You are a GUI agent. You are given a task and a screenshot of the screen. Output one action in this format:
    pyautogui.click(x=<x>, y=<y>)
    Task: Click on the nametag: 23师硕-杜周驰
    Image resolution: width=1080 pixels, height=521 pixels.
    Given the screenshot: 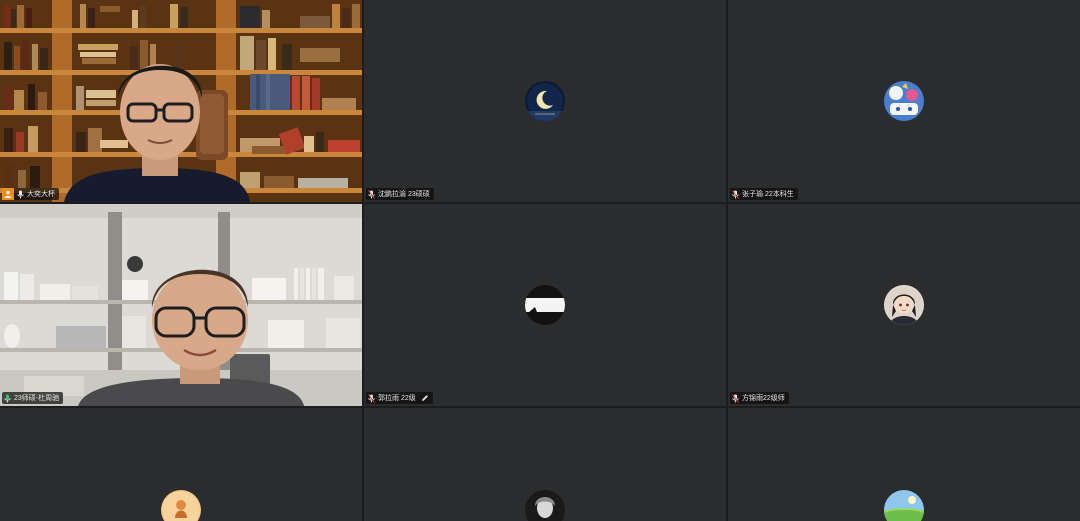 What is the action you would take?
    pyautogui.click(x=33, y=398)
    